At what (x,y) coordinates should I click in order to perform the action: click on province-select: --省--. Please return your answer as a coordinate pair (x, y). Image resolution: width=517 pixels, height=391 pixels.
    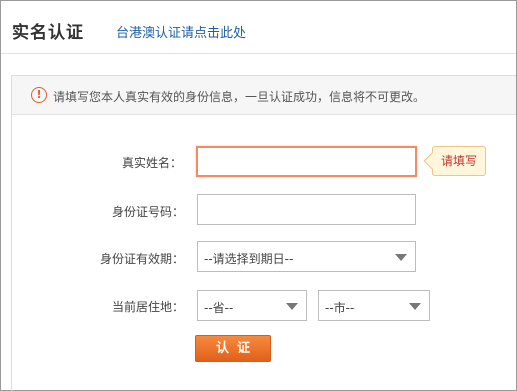
    Looking at the image, I should click on (252, 305).